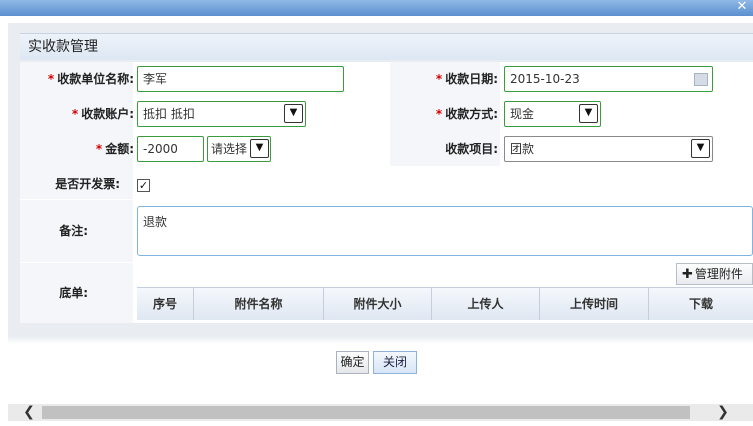 Image resolution: width=753 pixels, height=426 pixels. What do you see at coordinates (701, 79) in the screenshot?
I see `calendar-icon` at bounding box center [701, 79].